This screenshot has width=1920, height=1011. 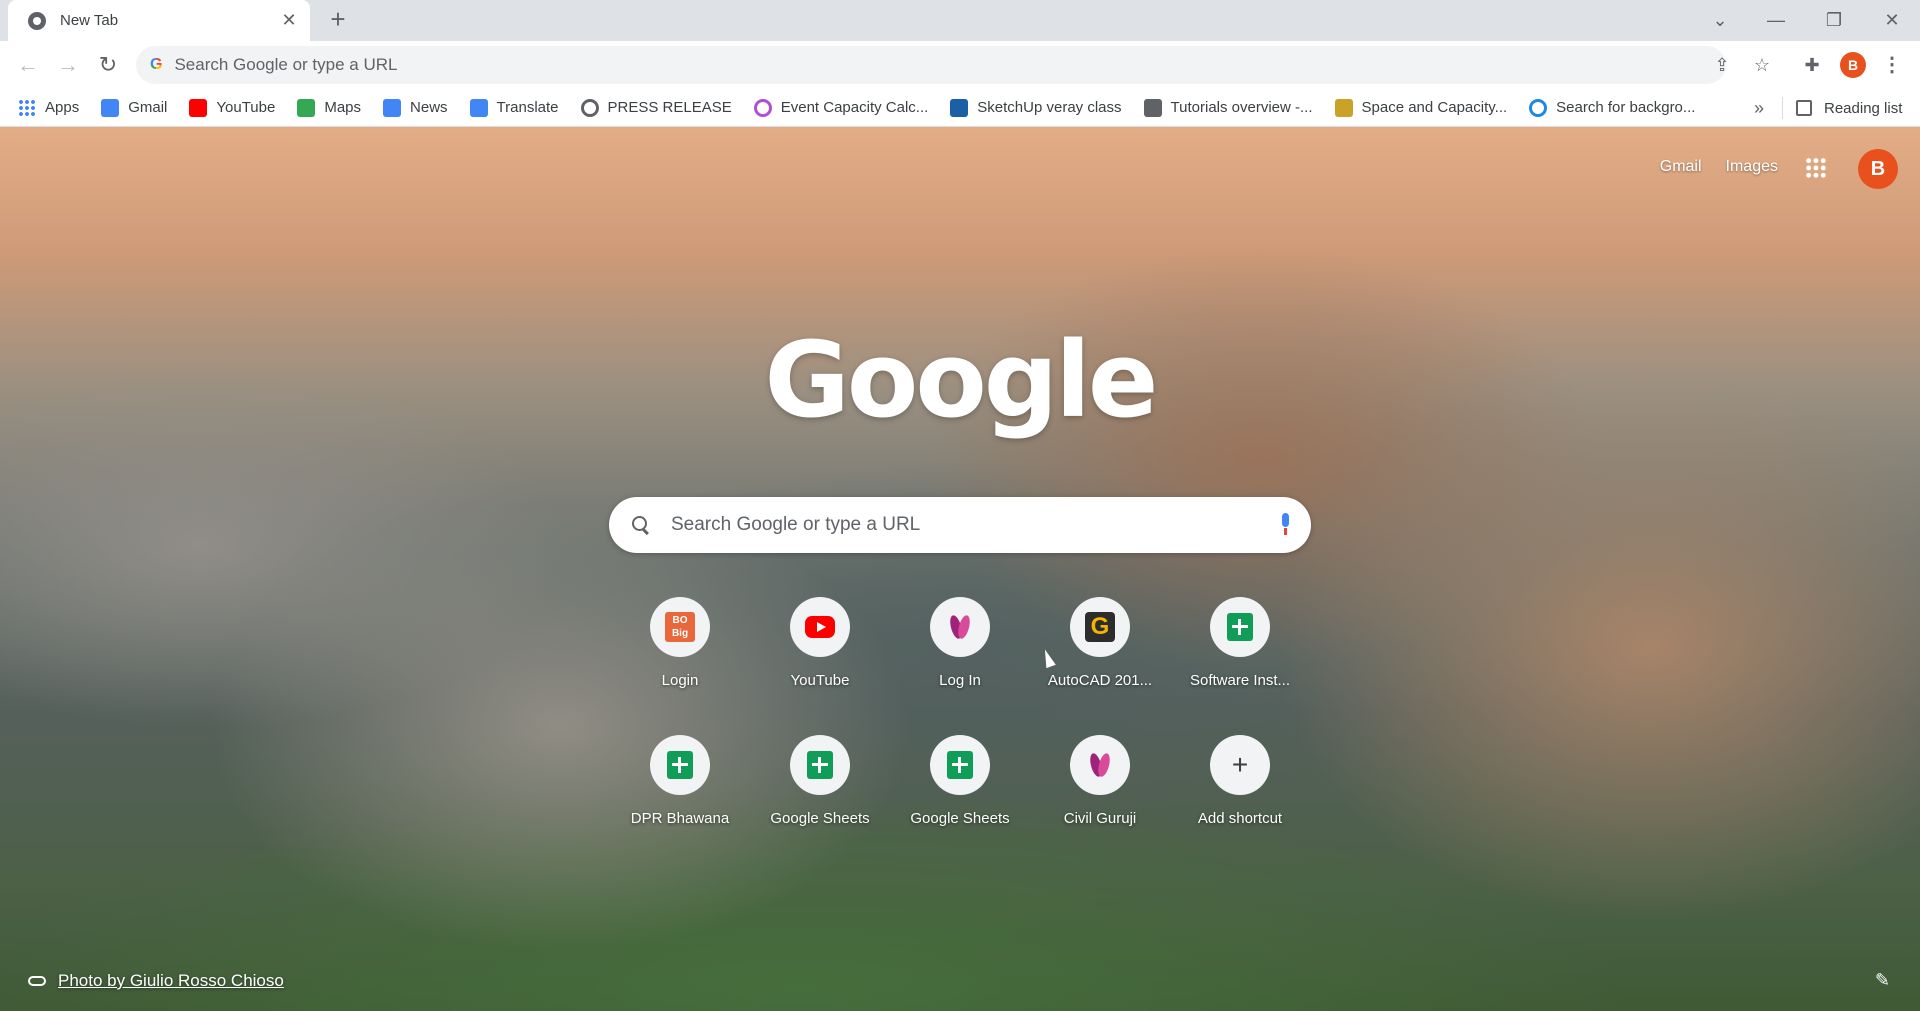 What do you see at coordinates (1152, 107) in the screenshot?
I see `tutorial-icon` at bounding box center [1152, 107].